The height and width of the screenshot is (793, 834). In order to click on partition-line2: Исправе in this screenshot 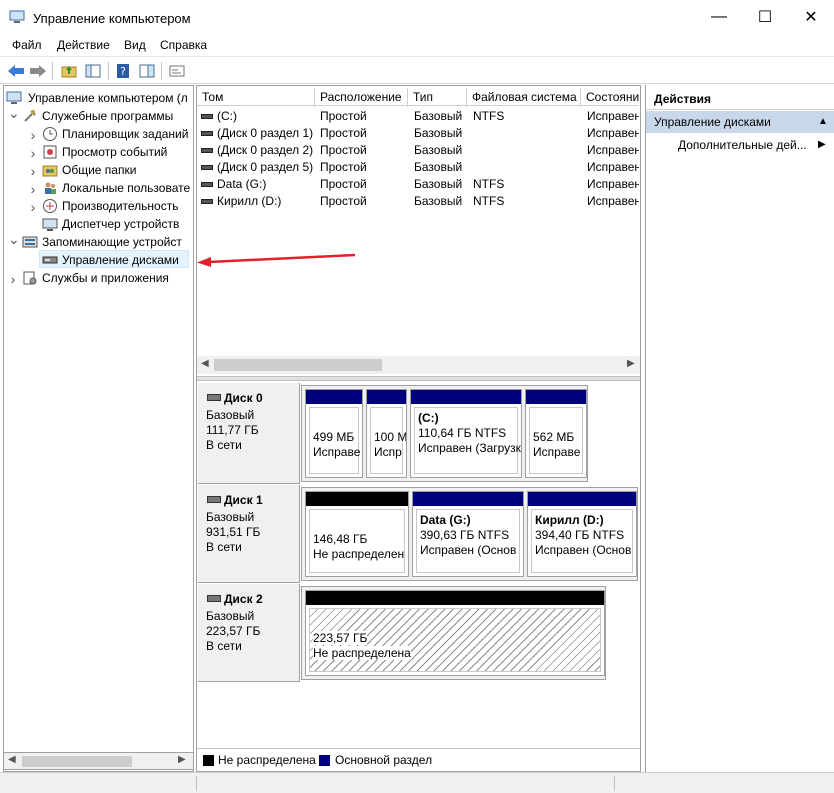, I will do `click(557, 452)`.